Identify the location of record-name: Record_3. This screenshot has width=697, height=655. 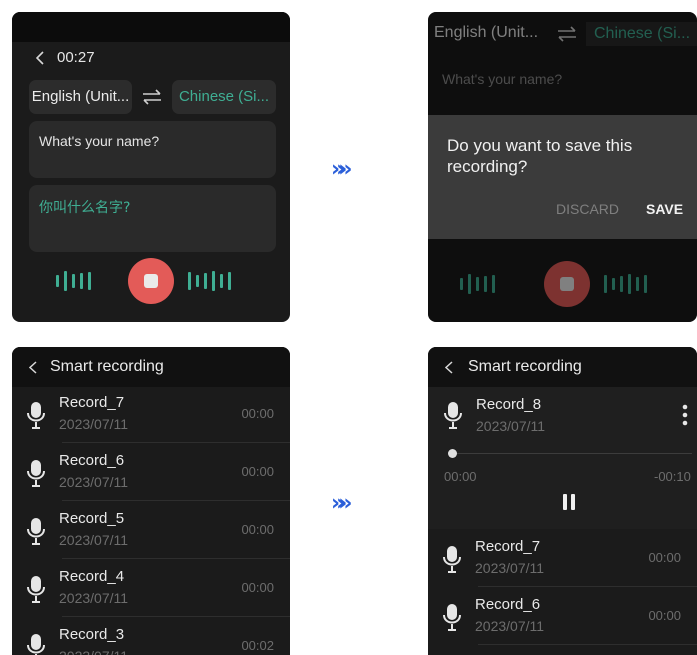
(92, 634).